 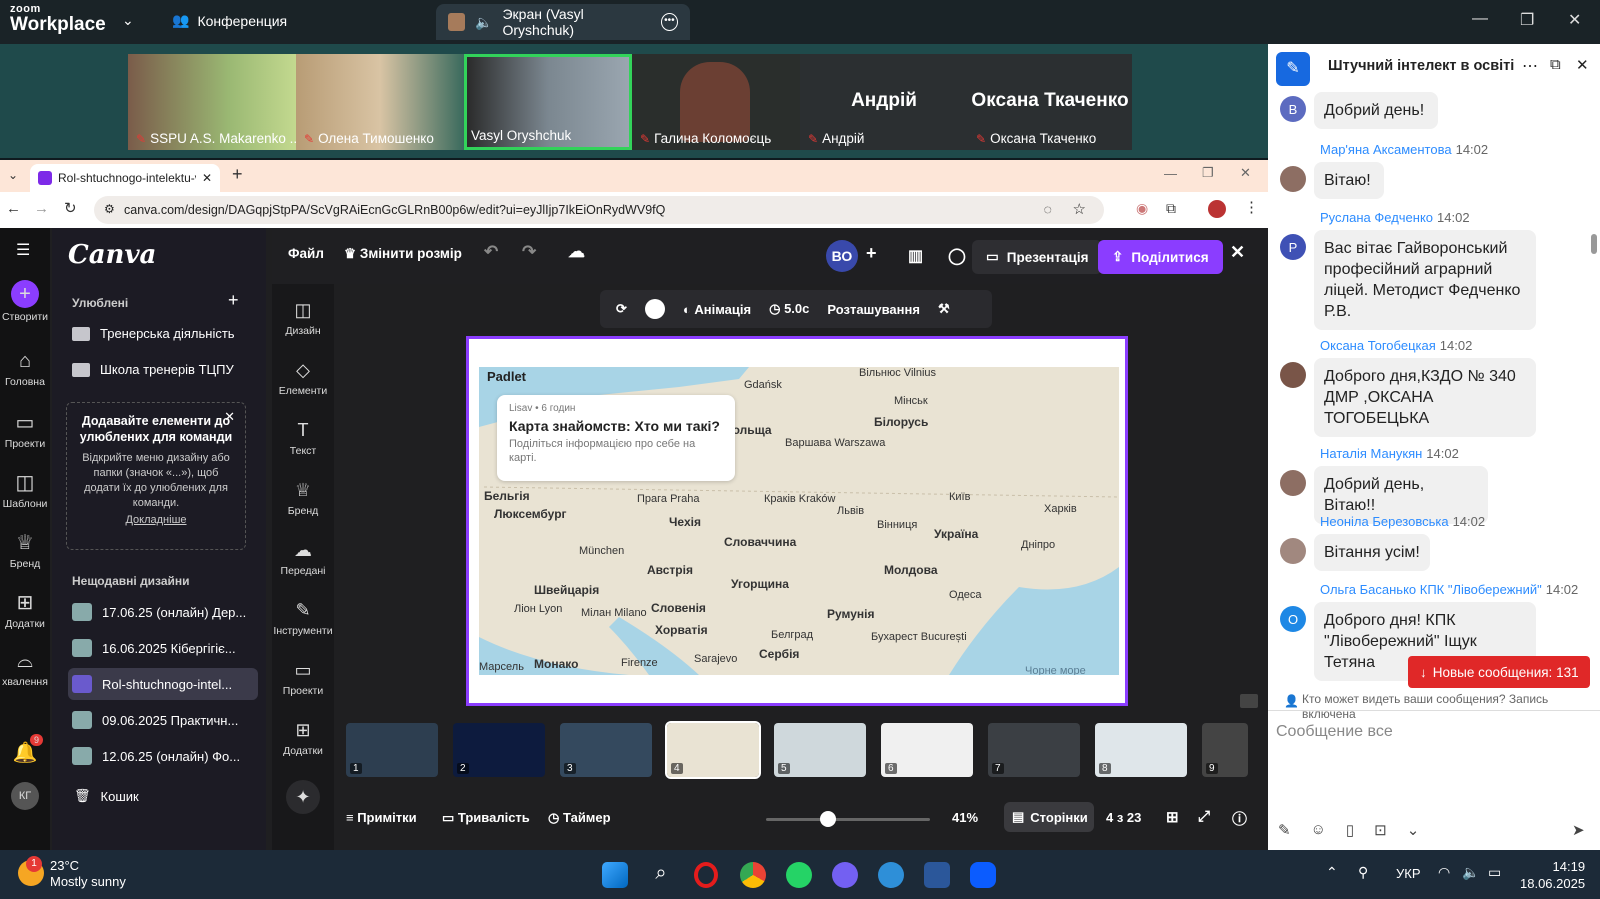 I want to click on redo-icon: ↷, so click(x=529, y=252).